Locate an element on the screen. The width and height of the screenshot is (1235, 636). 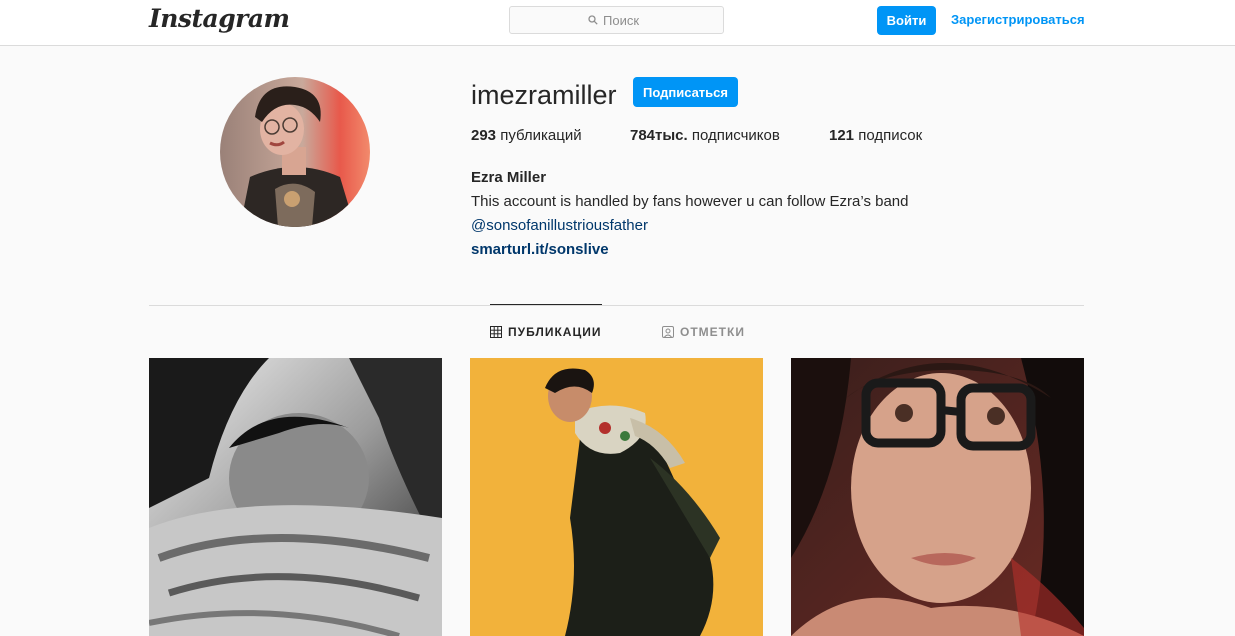
active-tab-indicator is located at coordinates (546, 304).